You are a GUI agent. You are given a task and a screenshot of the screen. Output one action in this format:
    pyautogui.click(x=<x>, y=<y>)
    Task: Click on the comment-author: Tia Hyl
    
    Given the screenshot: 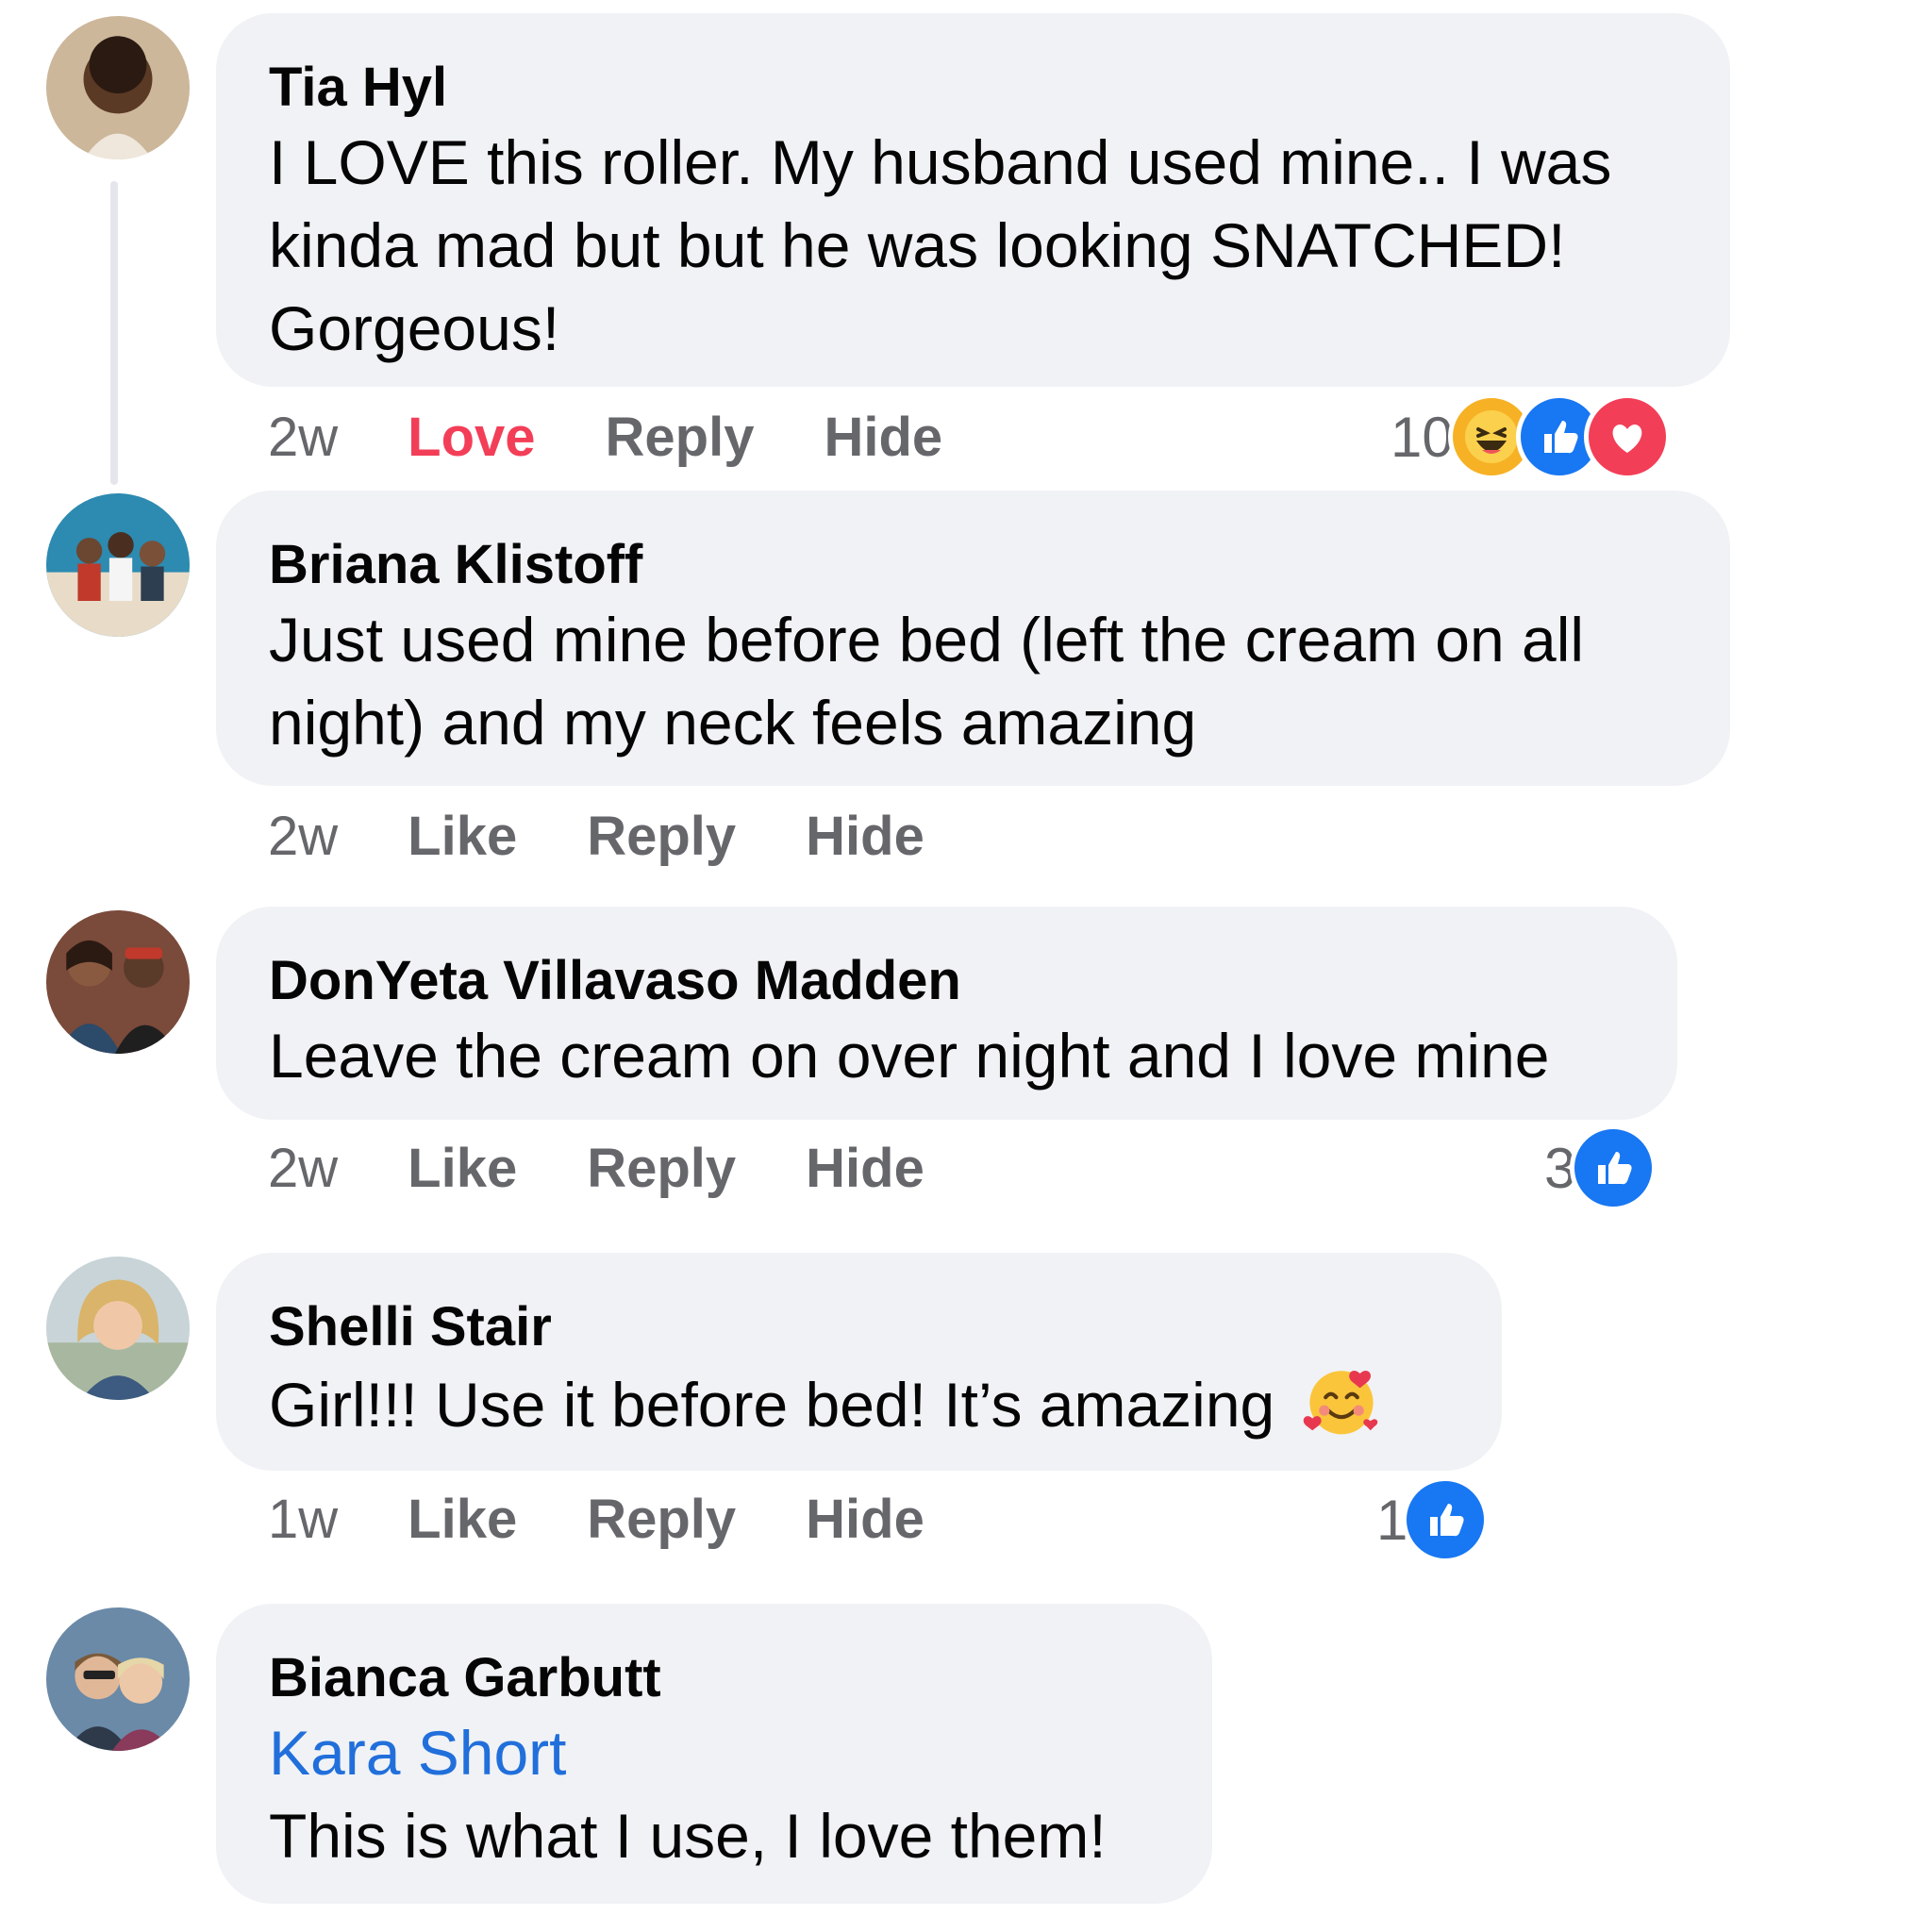 What is the action you would take?
    pyautogui.click(x=973, y=88)
    